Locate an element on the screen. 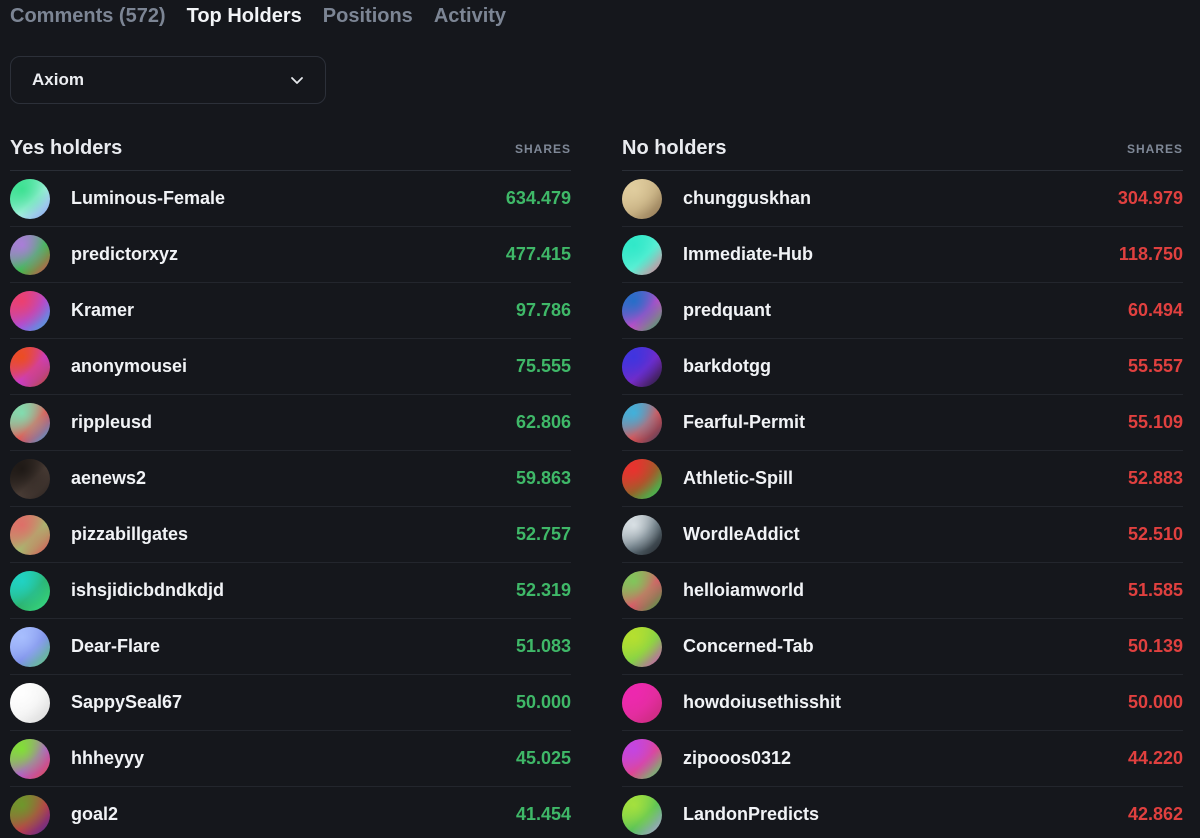 The width and height of the screenshot is (1200, 838). tab-activity: Activity is located at coordinates (470, 16).